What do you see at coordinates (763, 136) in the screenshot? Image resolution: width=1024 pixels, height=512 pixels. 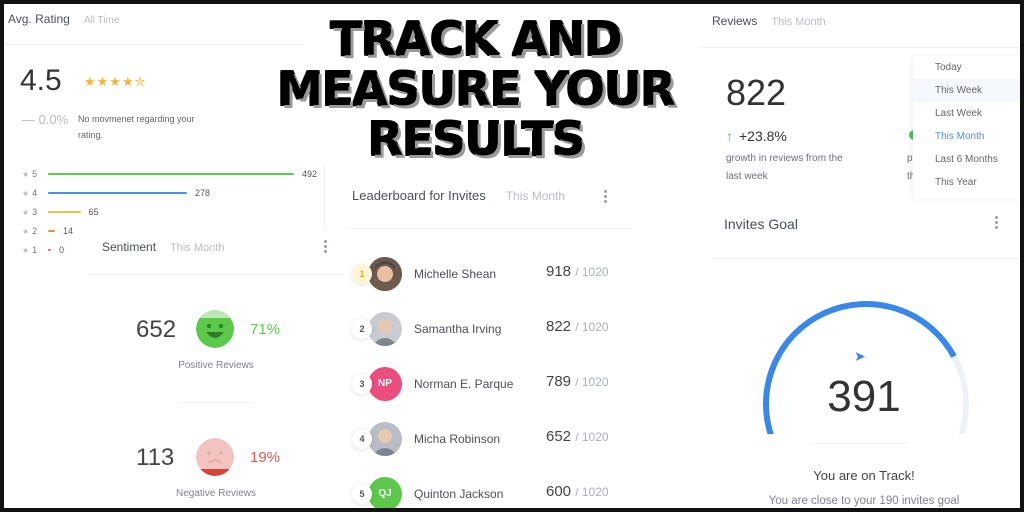 I see `growth-value: +23.8%` at bounding box center [763, 136].